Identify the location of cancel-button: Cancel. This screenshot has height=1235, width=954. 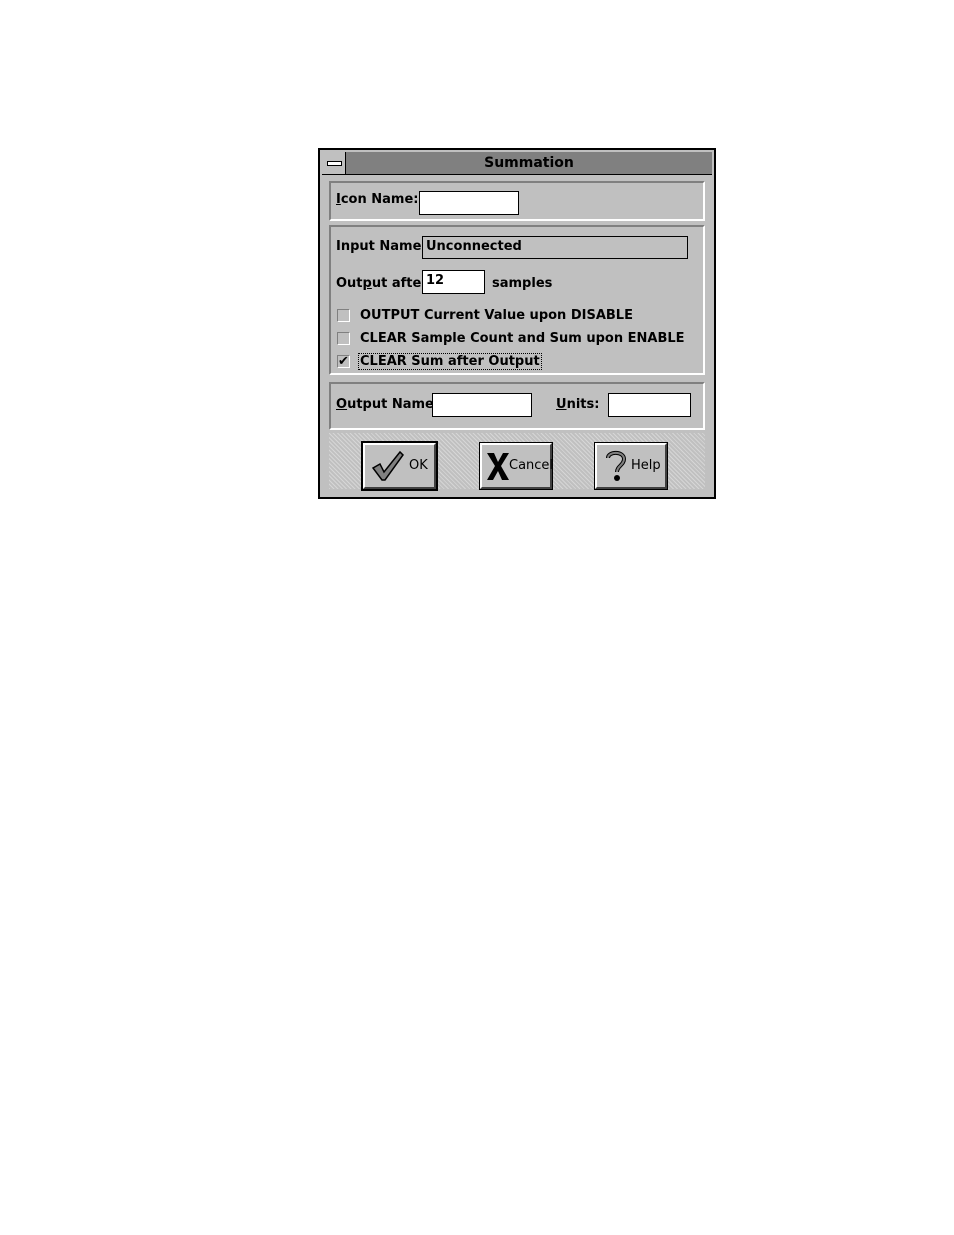
(516, 466).